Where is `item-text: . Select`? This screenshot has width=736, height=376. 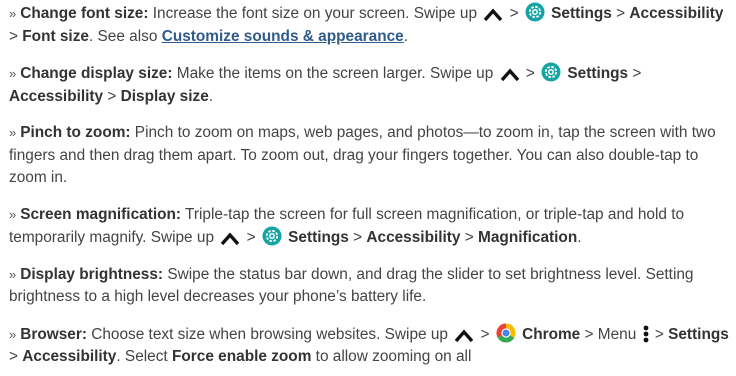
item-text: . Select is located at coordinates (144, 356).